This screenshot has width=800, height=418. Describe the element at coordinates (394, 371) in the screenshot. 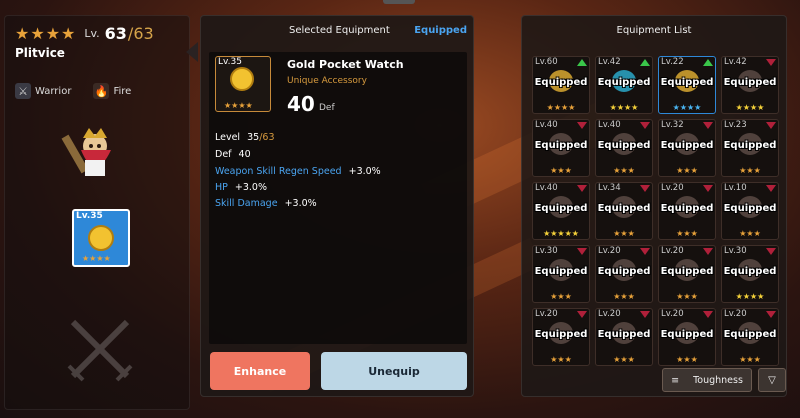

I see `unequip-button: Unequip` at that location.